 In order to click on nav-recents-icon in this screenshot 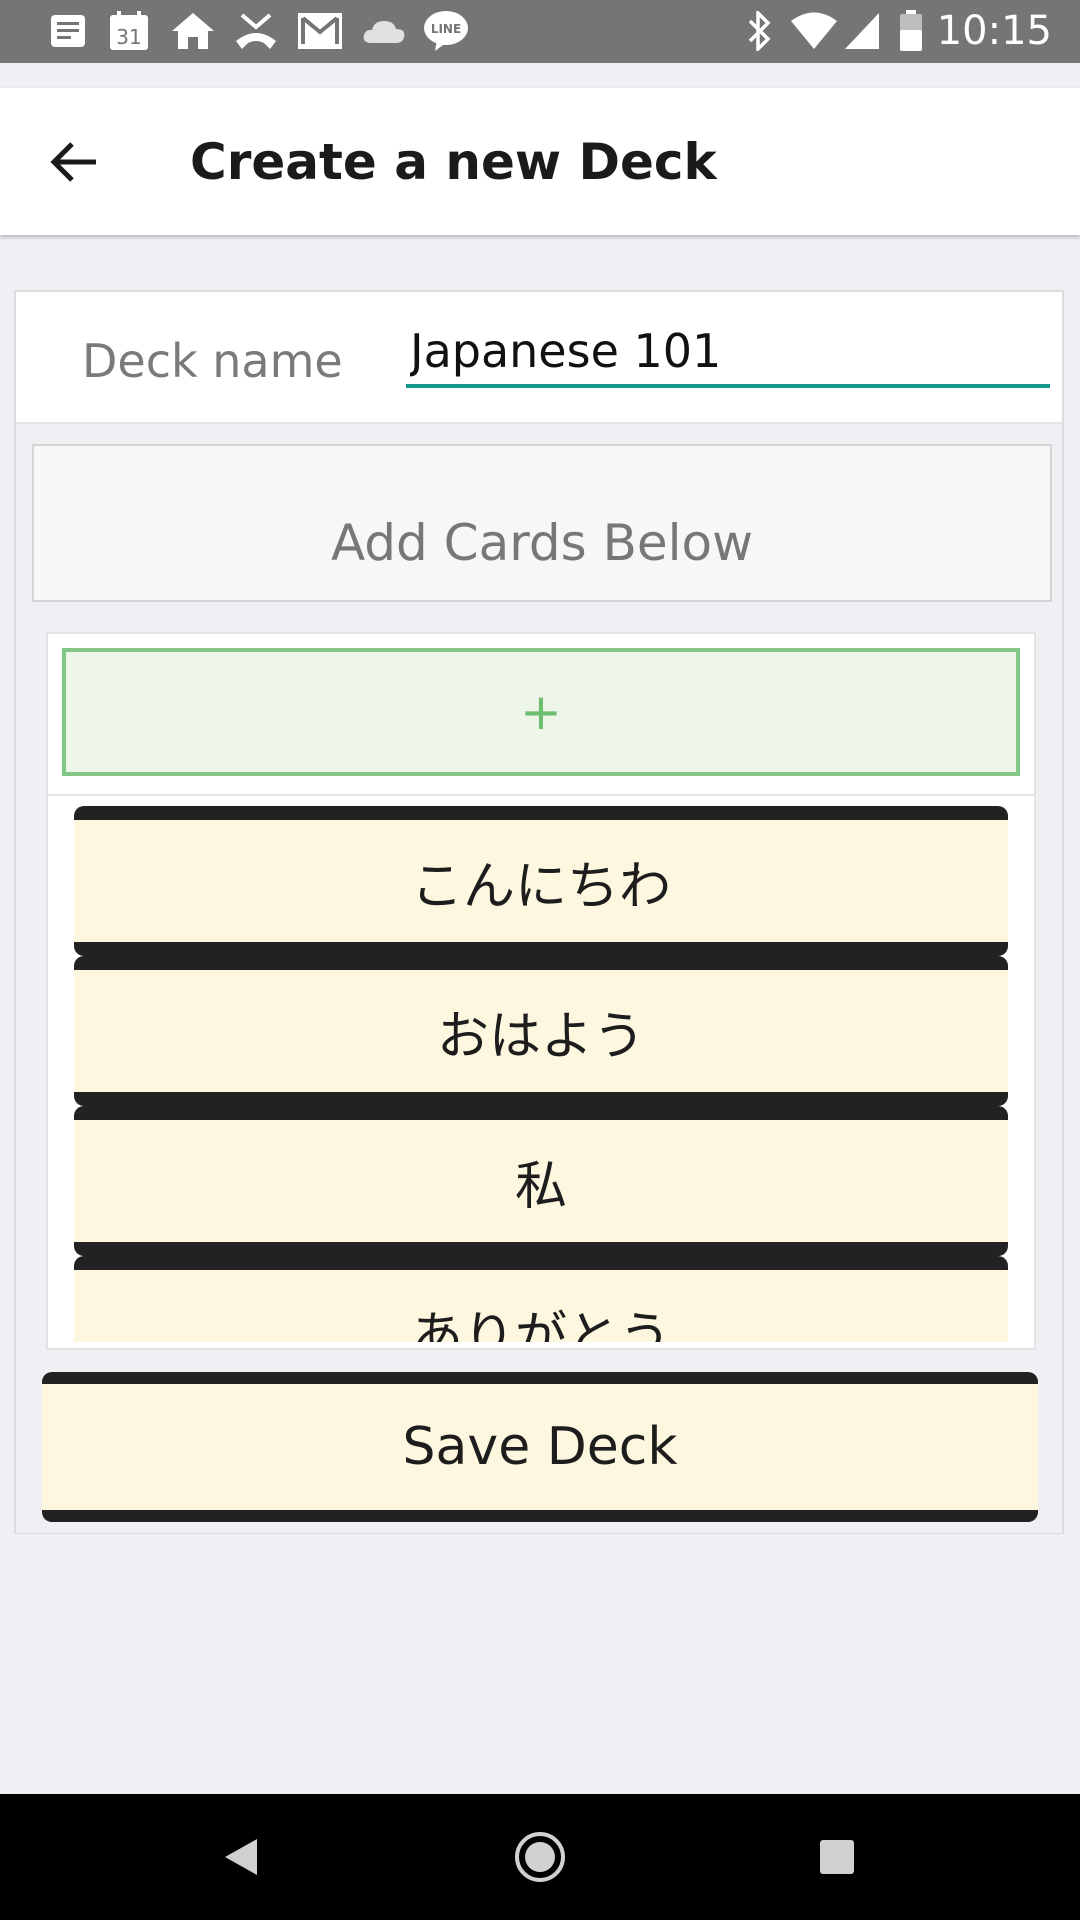, I will do `click(837, 1857)`.